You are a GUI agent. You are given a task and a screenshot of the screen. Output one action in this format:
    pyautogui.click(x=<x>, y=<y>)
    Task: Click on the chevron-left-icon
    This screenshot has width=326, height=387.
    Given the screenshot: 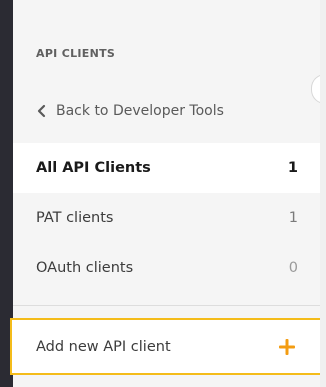 What is the action you would take?
    pyautogui.click(x=42, y=111)
    